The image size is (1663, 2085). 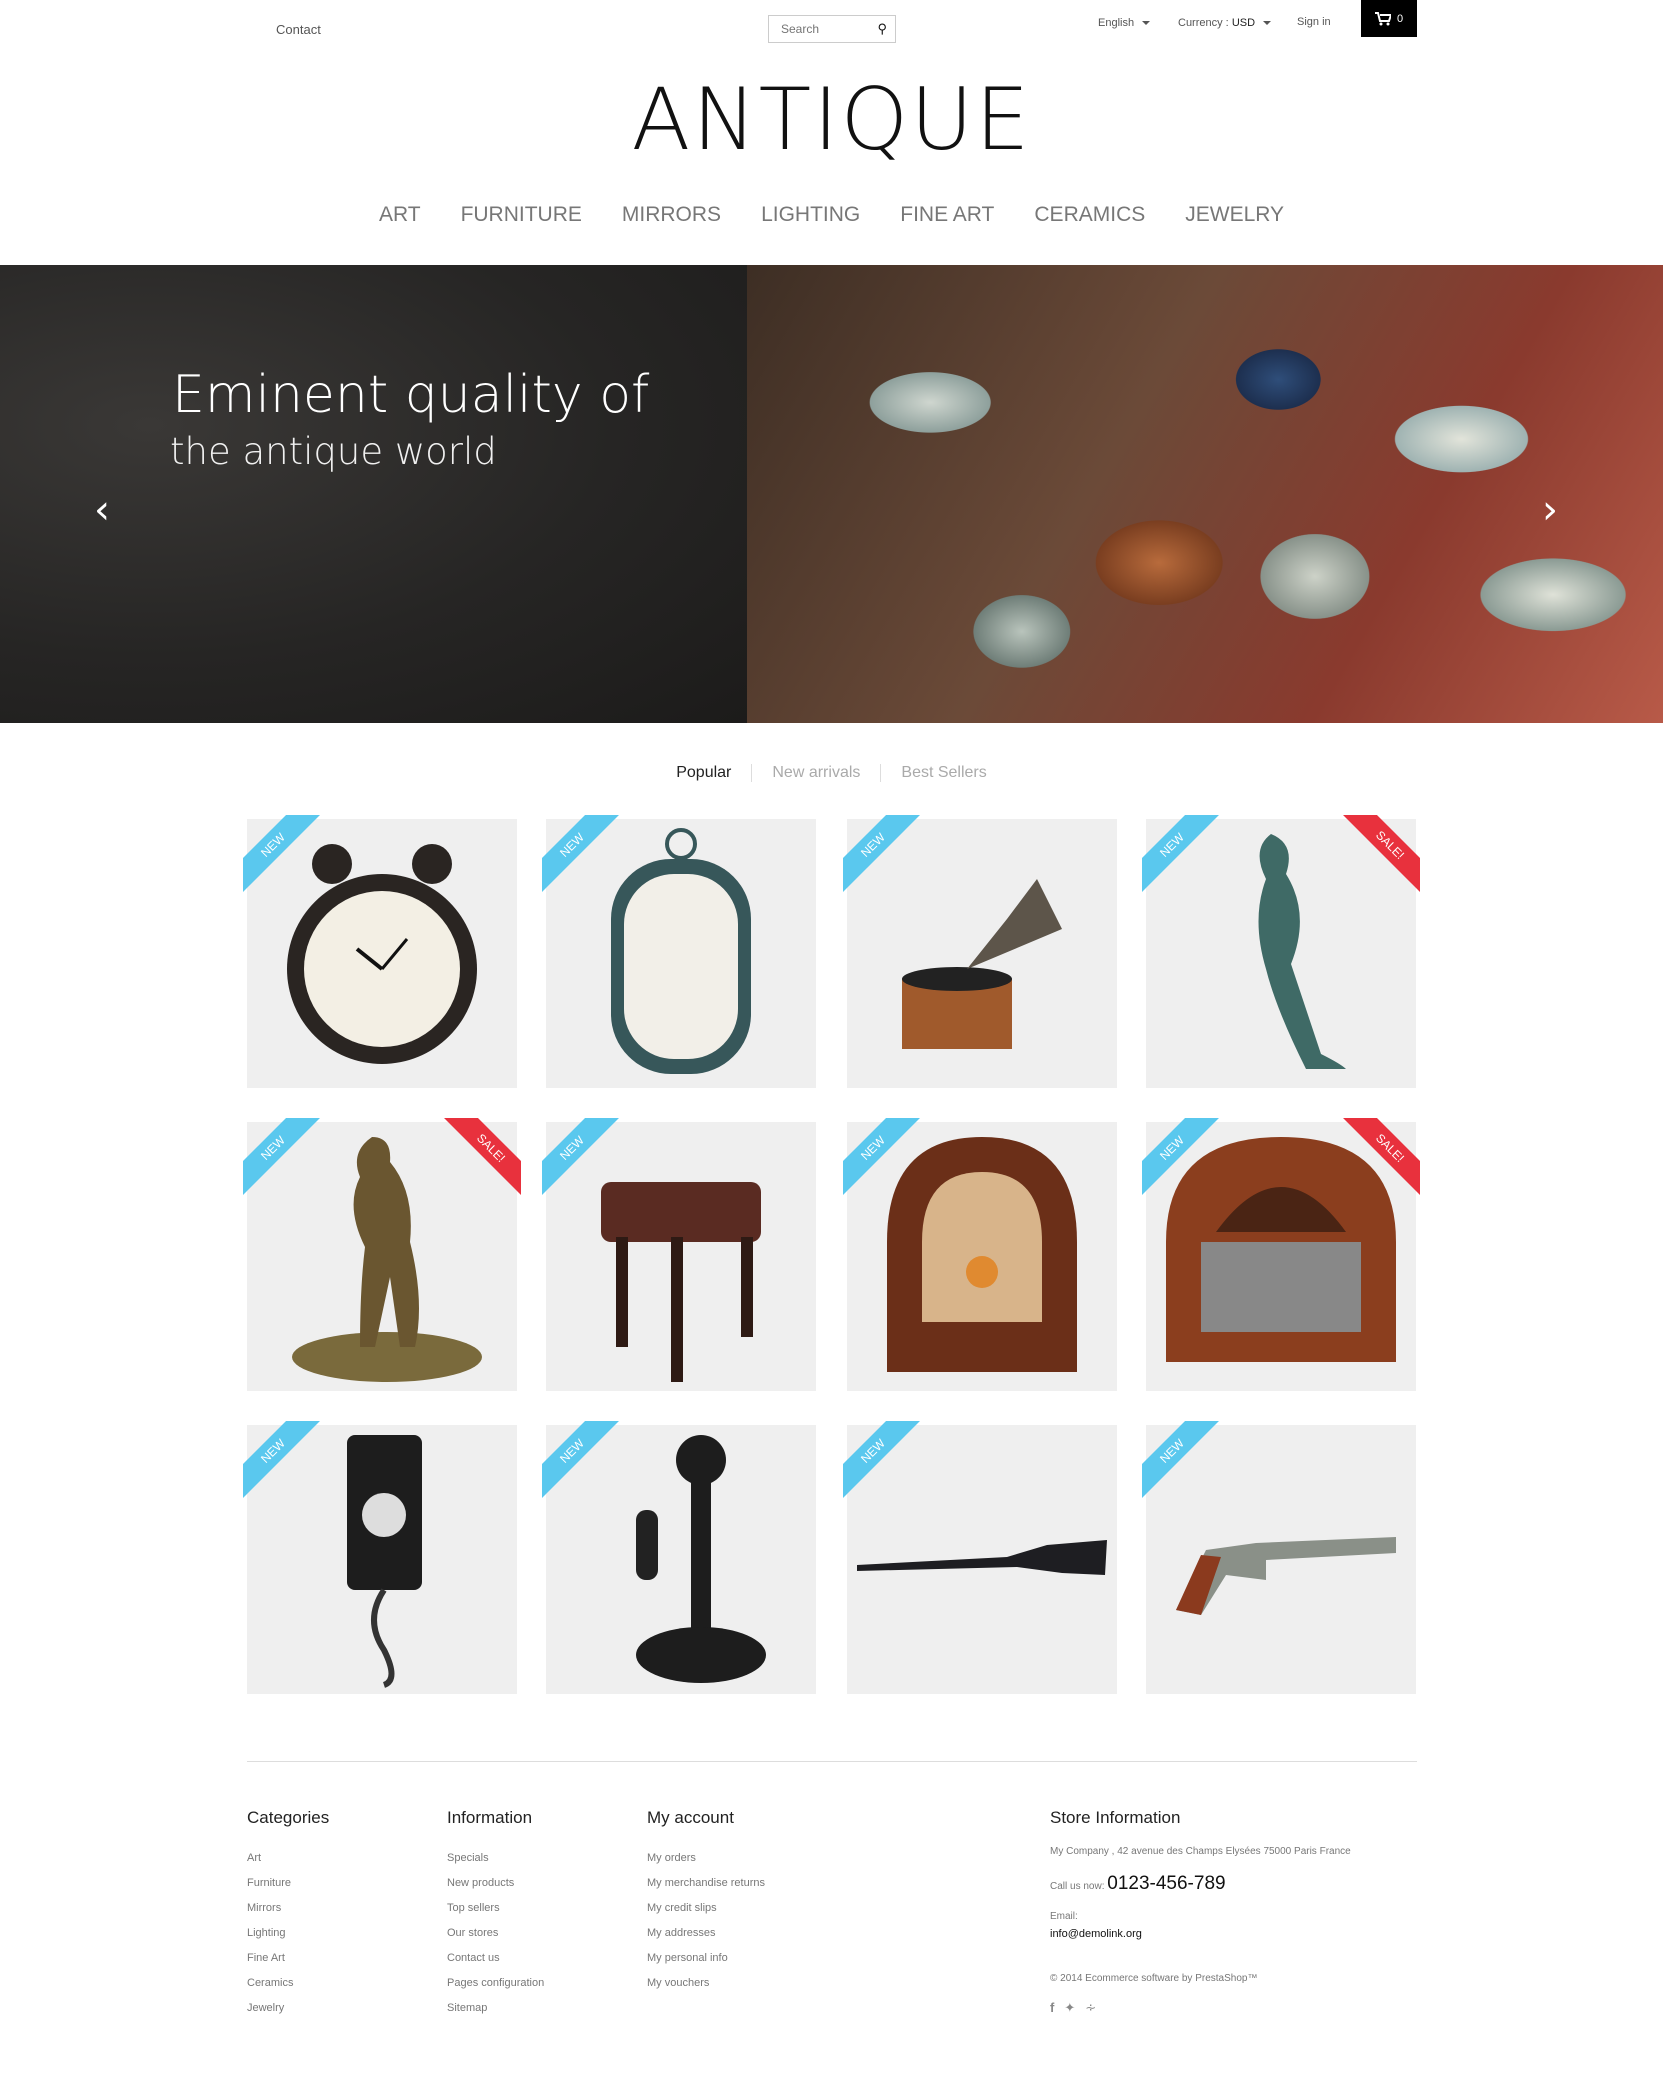 I want to click on rss-icon: ∻, so click(x=1090, y=2008).